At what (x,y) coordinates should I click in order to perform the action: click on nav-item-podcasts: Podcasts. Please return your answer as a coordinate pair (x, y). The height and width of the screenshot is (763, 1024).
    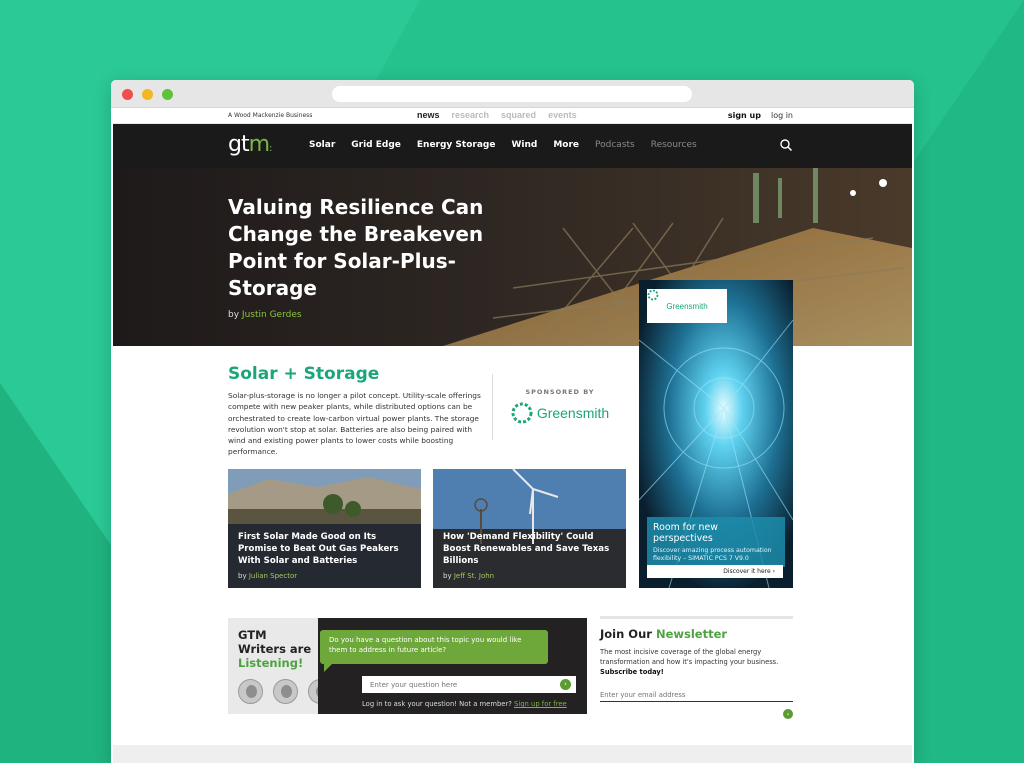
    Looking at the image, I should click on (615, 145).